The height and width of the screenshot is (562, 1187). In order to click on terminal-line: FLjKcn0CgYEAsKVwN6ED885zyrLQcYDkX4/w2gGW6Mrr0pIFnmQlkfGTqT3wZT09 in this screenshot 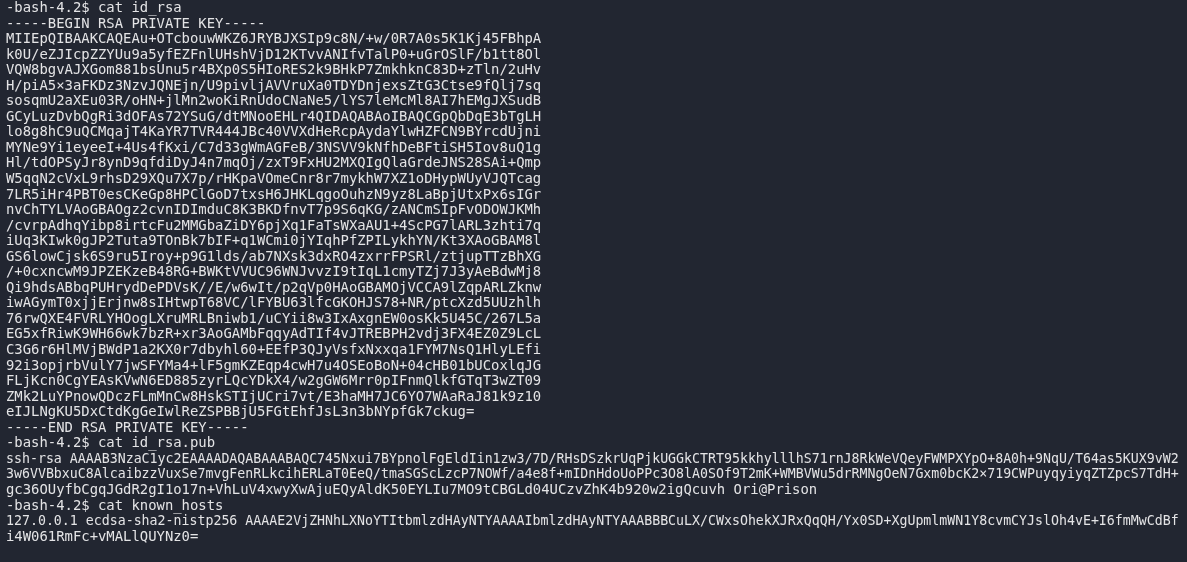, I will do `click(274, 381)`.